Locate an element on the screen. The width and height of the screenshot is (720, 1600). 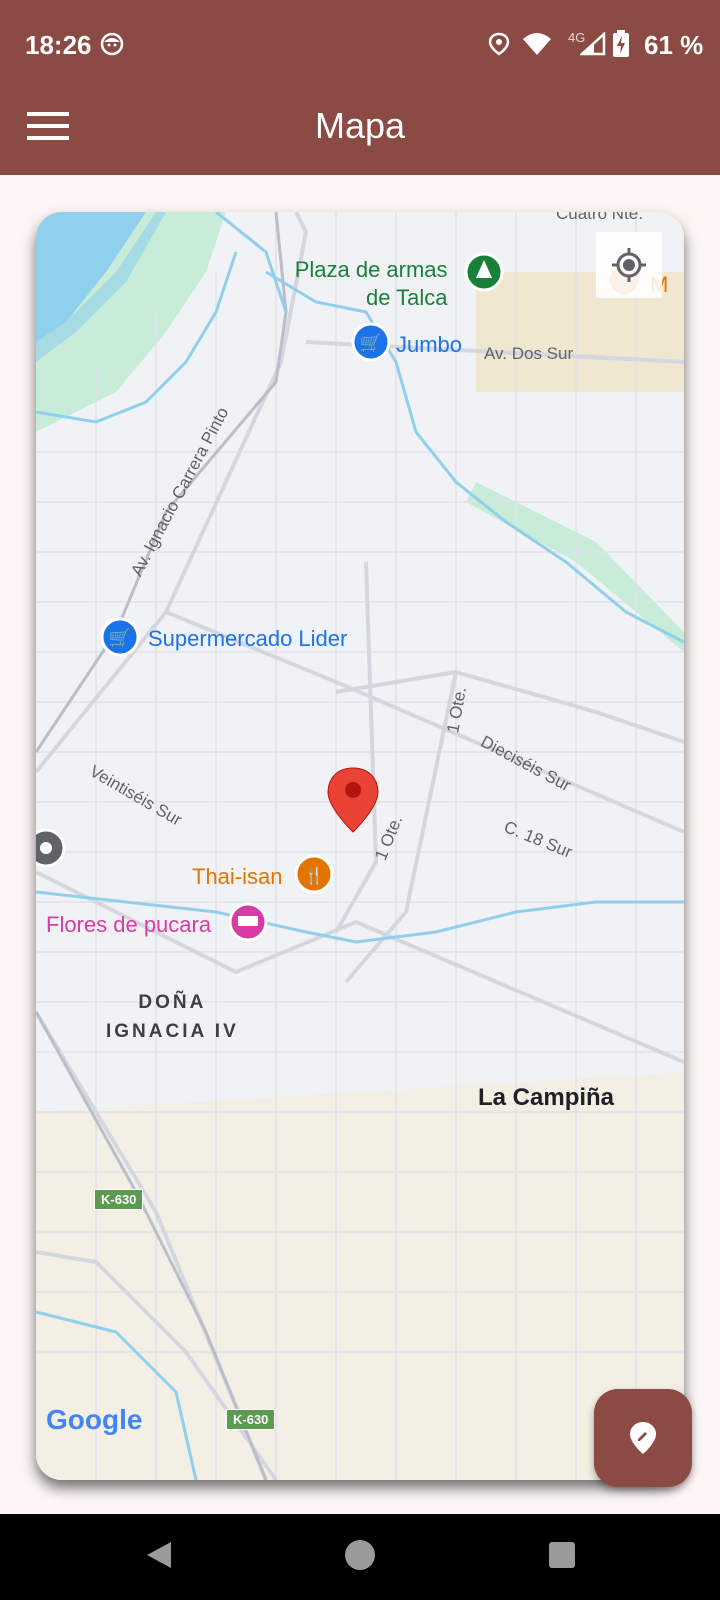
street-label-dos-sur: Av. Dos Sur is located at coordinates (529, 353).